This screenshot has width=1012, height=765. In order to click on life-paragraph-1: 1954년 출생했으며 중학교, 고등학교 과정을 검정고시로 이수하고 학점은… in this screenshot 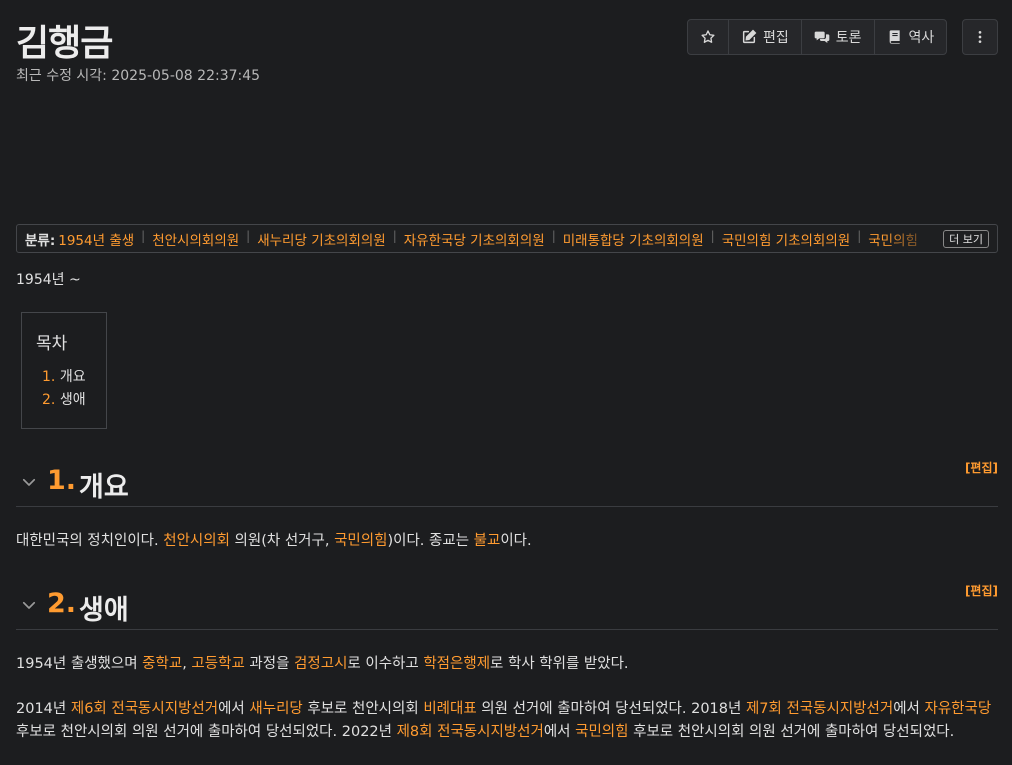, I will do `click(507, 664)`.